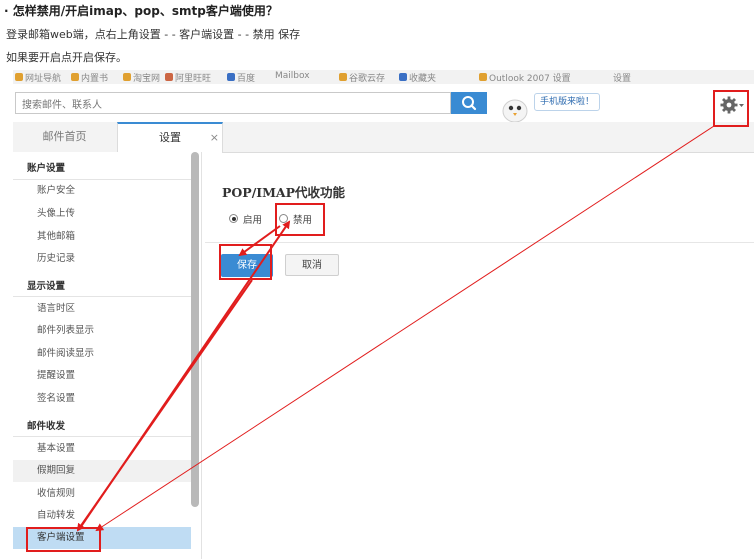 This screenshot has height=559, width=754. I want to click on search-button, so click(469, 103).